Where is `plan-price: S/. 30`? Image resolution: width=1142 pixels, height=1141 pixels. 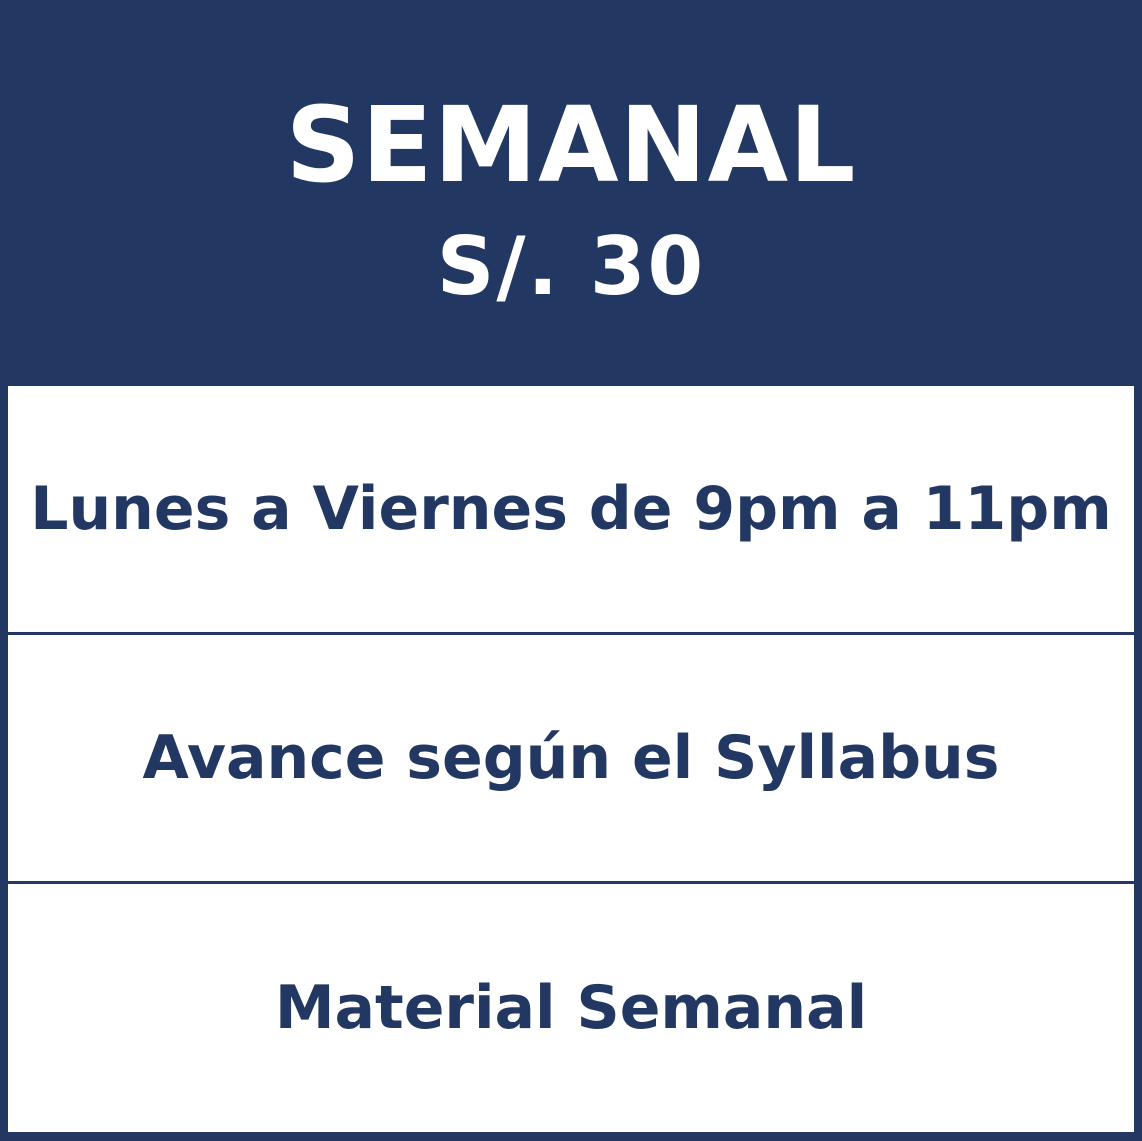
plan-price: S/. 30 is located at coordinates (571, 266).